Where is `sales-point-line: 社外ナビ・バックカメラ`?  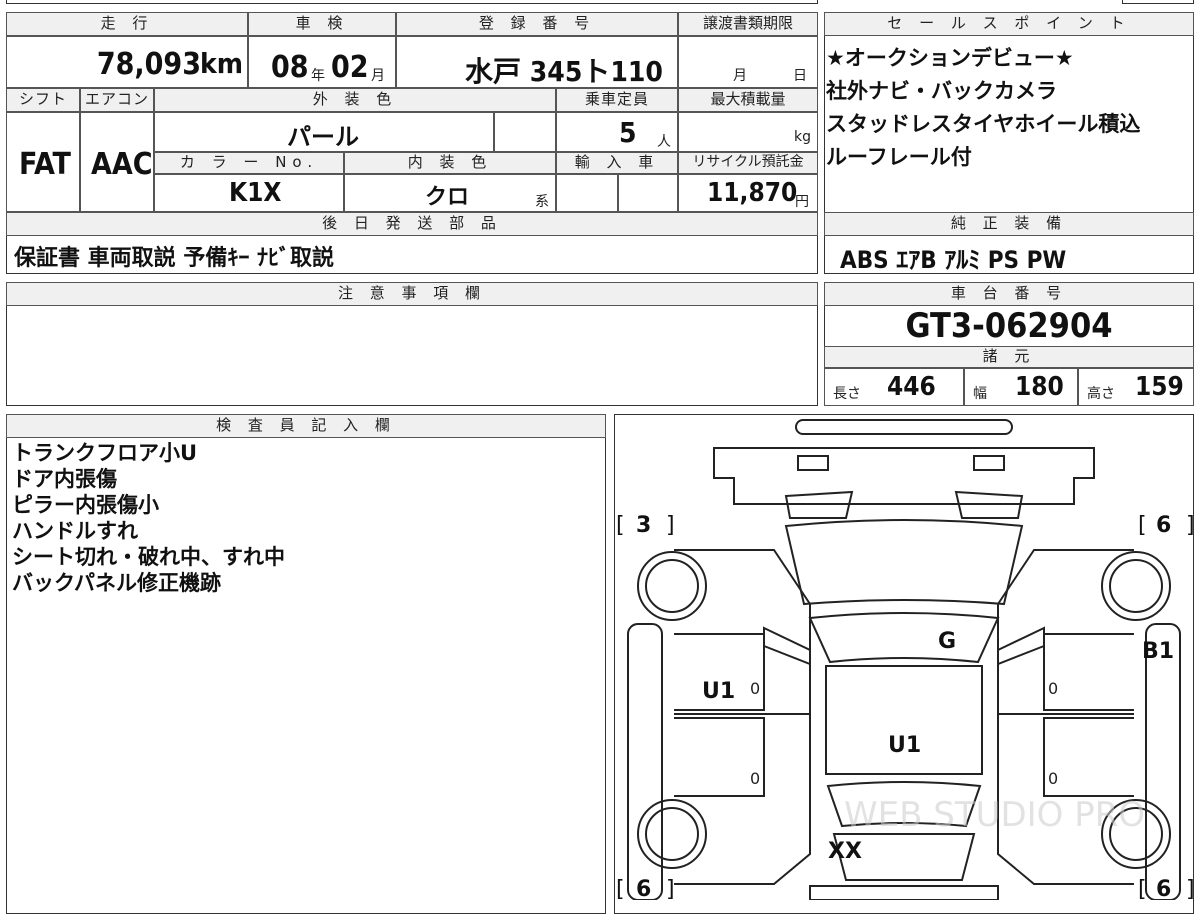
sales-point-line: 社外ナビ・バックカメラ is located at coordinates (941, 91).